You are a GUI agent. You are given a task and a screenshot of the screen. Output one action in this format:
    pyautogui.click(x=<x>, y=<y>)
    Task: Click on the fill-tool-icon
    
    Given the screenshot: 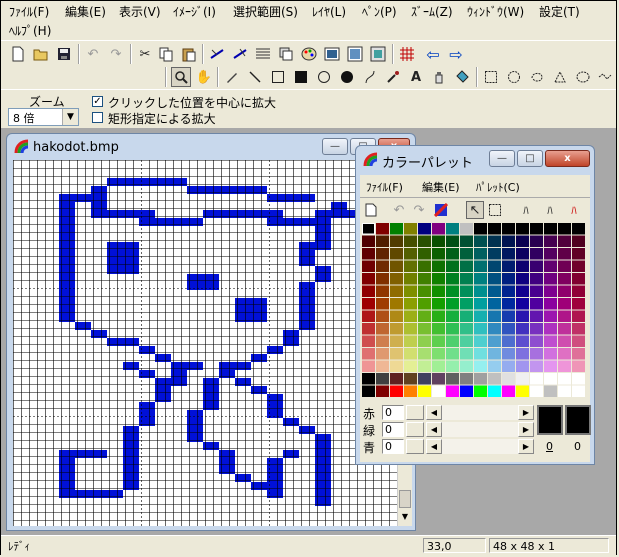 What is the action you would take?
    pyautogui.click(x=462, y=77)
    